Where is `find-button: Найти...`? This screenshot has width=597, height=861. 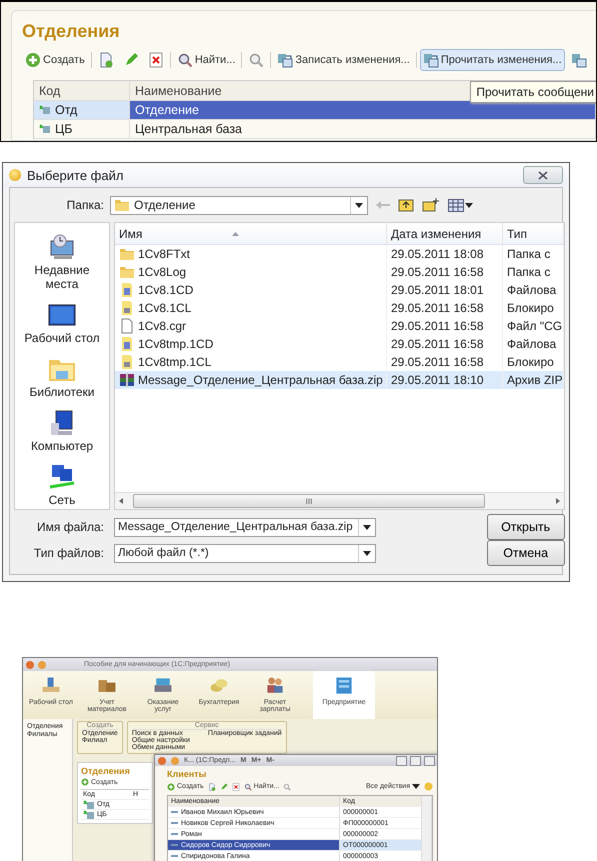
find-button: Найти... is located at coordinates (206, 60).